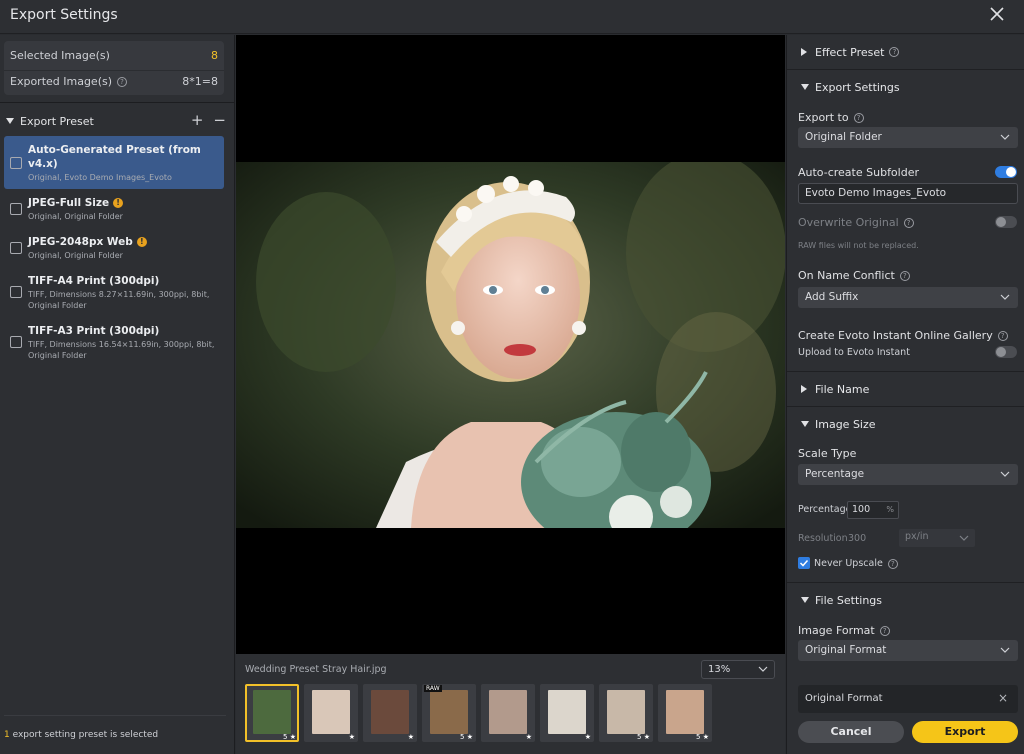  What do you see at coordinates (873, 510) in the screenshot?
I see `percentage-input: 100 %` at bounding box center [873, 510].